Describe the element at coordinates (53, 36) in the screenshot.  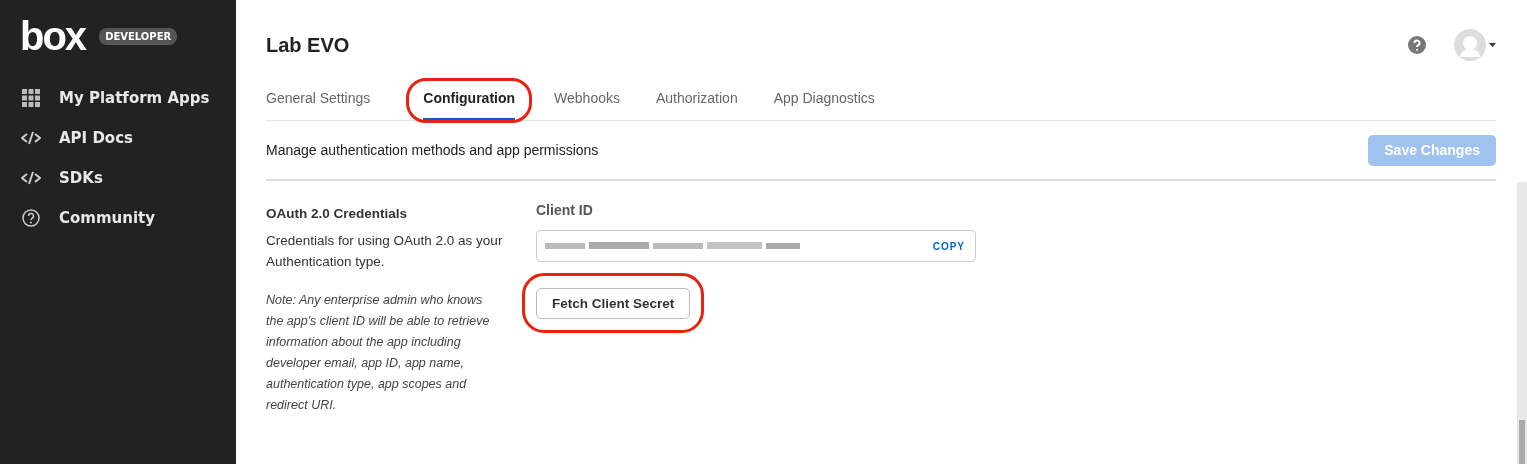
I see `logo: box` at that location.